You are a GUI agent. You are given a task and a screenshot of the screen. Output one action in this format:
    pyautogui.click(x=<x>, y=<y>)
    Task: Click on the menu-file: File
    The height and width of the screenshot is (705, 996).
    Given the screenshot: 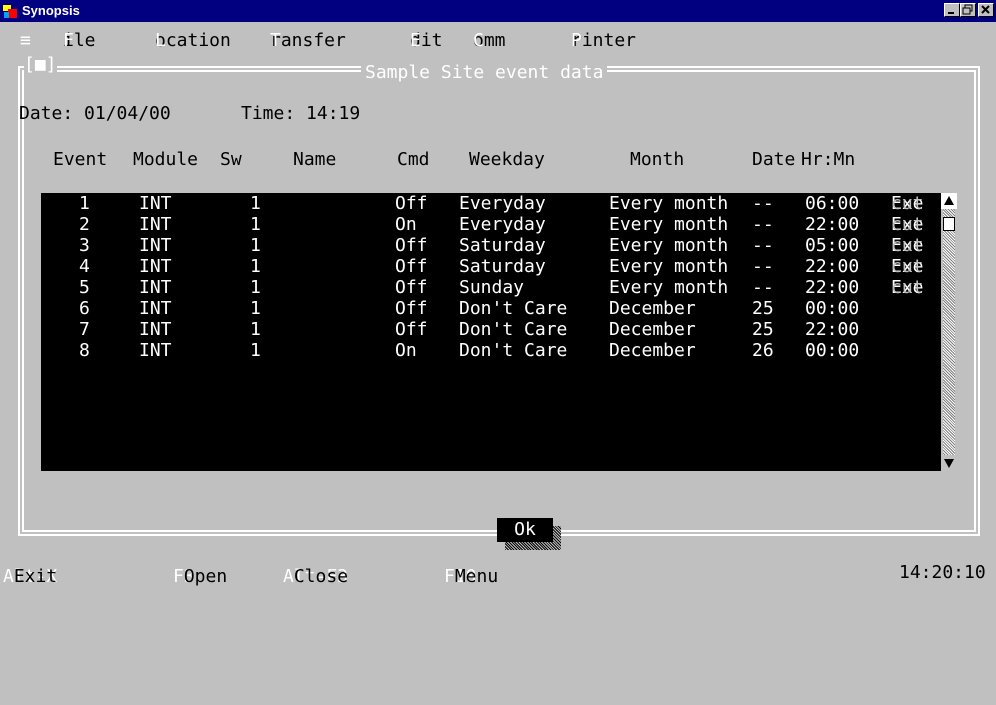 What is the action you would take?
    pyautogui.click(x=79, y=40)
    